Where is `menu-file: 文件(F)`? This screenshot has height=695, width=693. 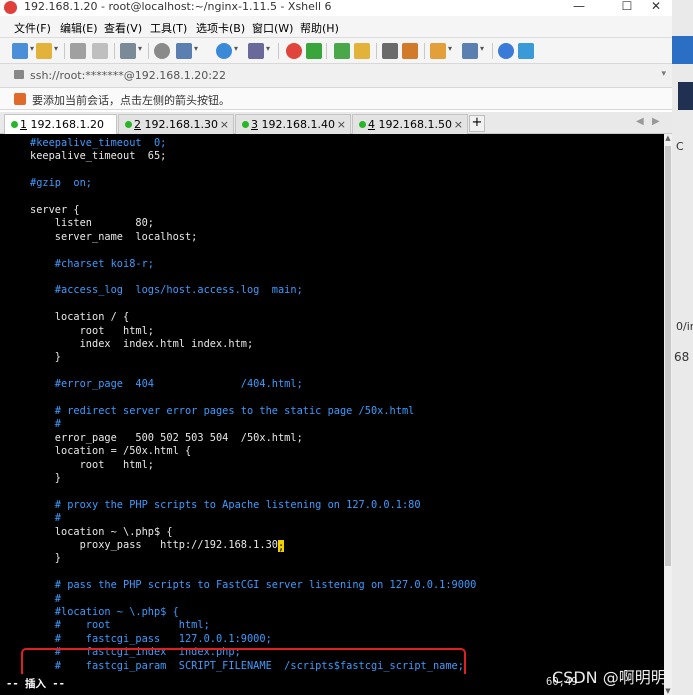 menu-file: 文件(F) is located at coordinates (32, 28).